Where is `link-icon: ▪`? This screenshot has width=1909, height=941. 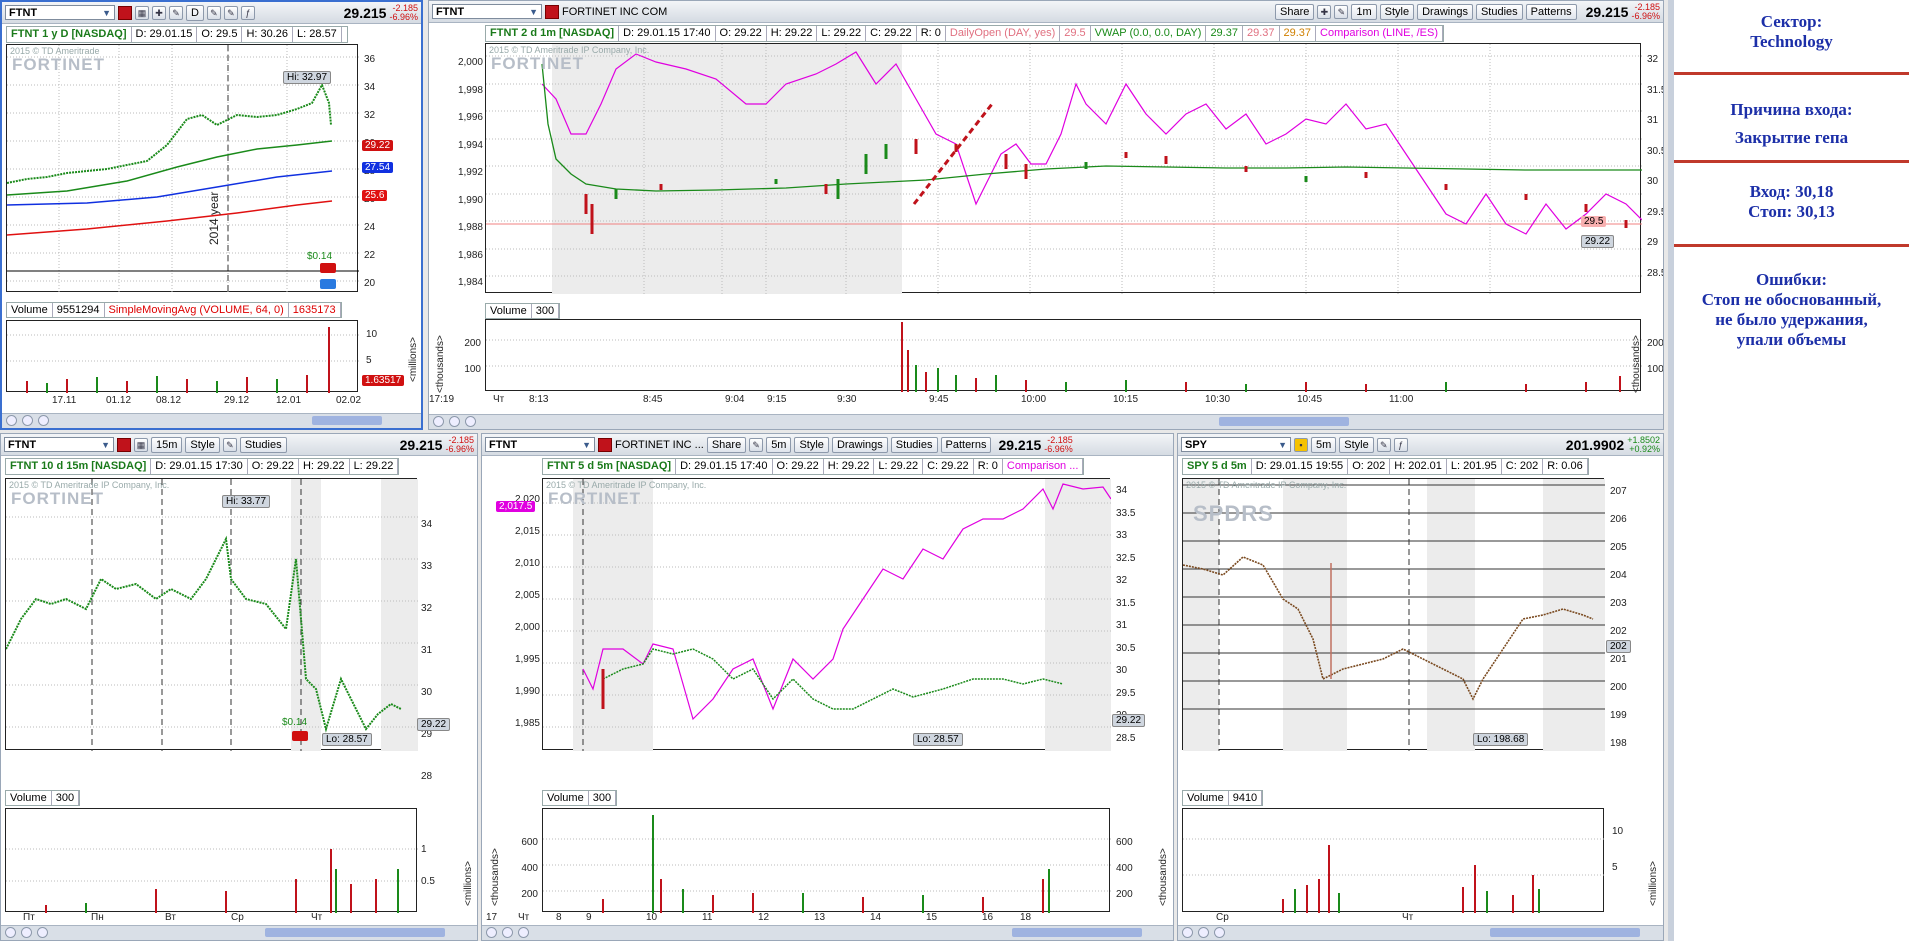 link-icon: ▪ is located at coordinates (1301, 444).